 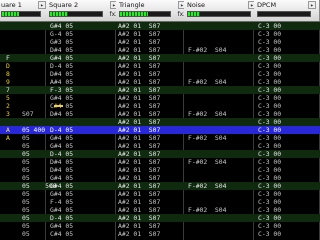 I want to click on expand-arrow-icon: ▸, so click(x=42, y=5).